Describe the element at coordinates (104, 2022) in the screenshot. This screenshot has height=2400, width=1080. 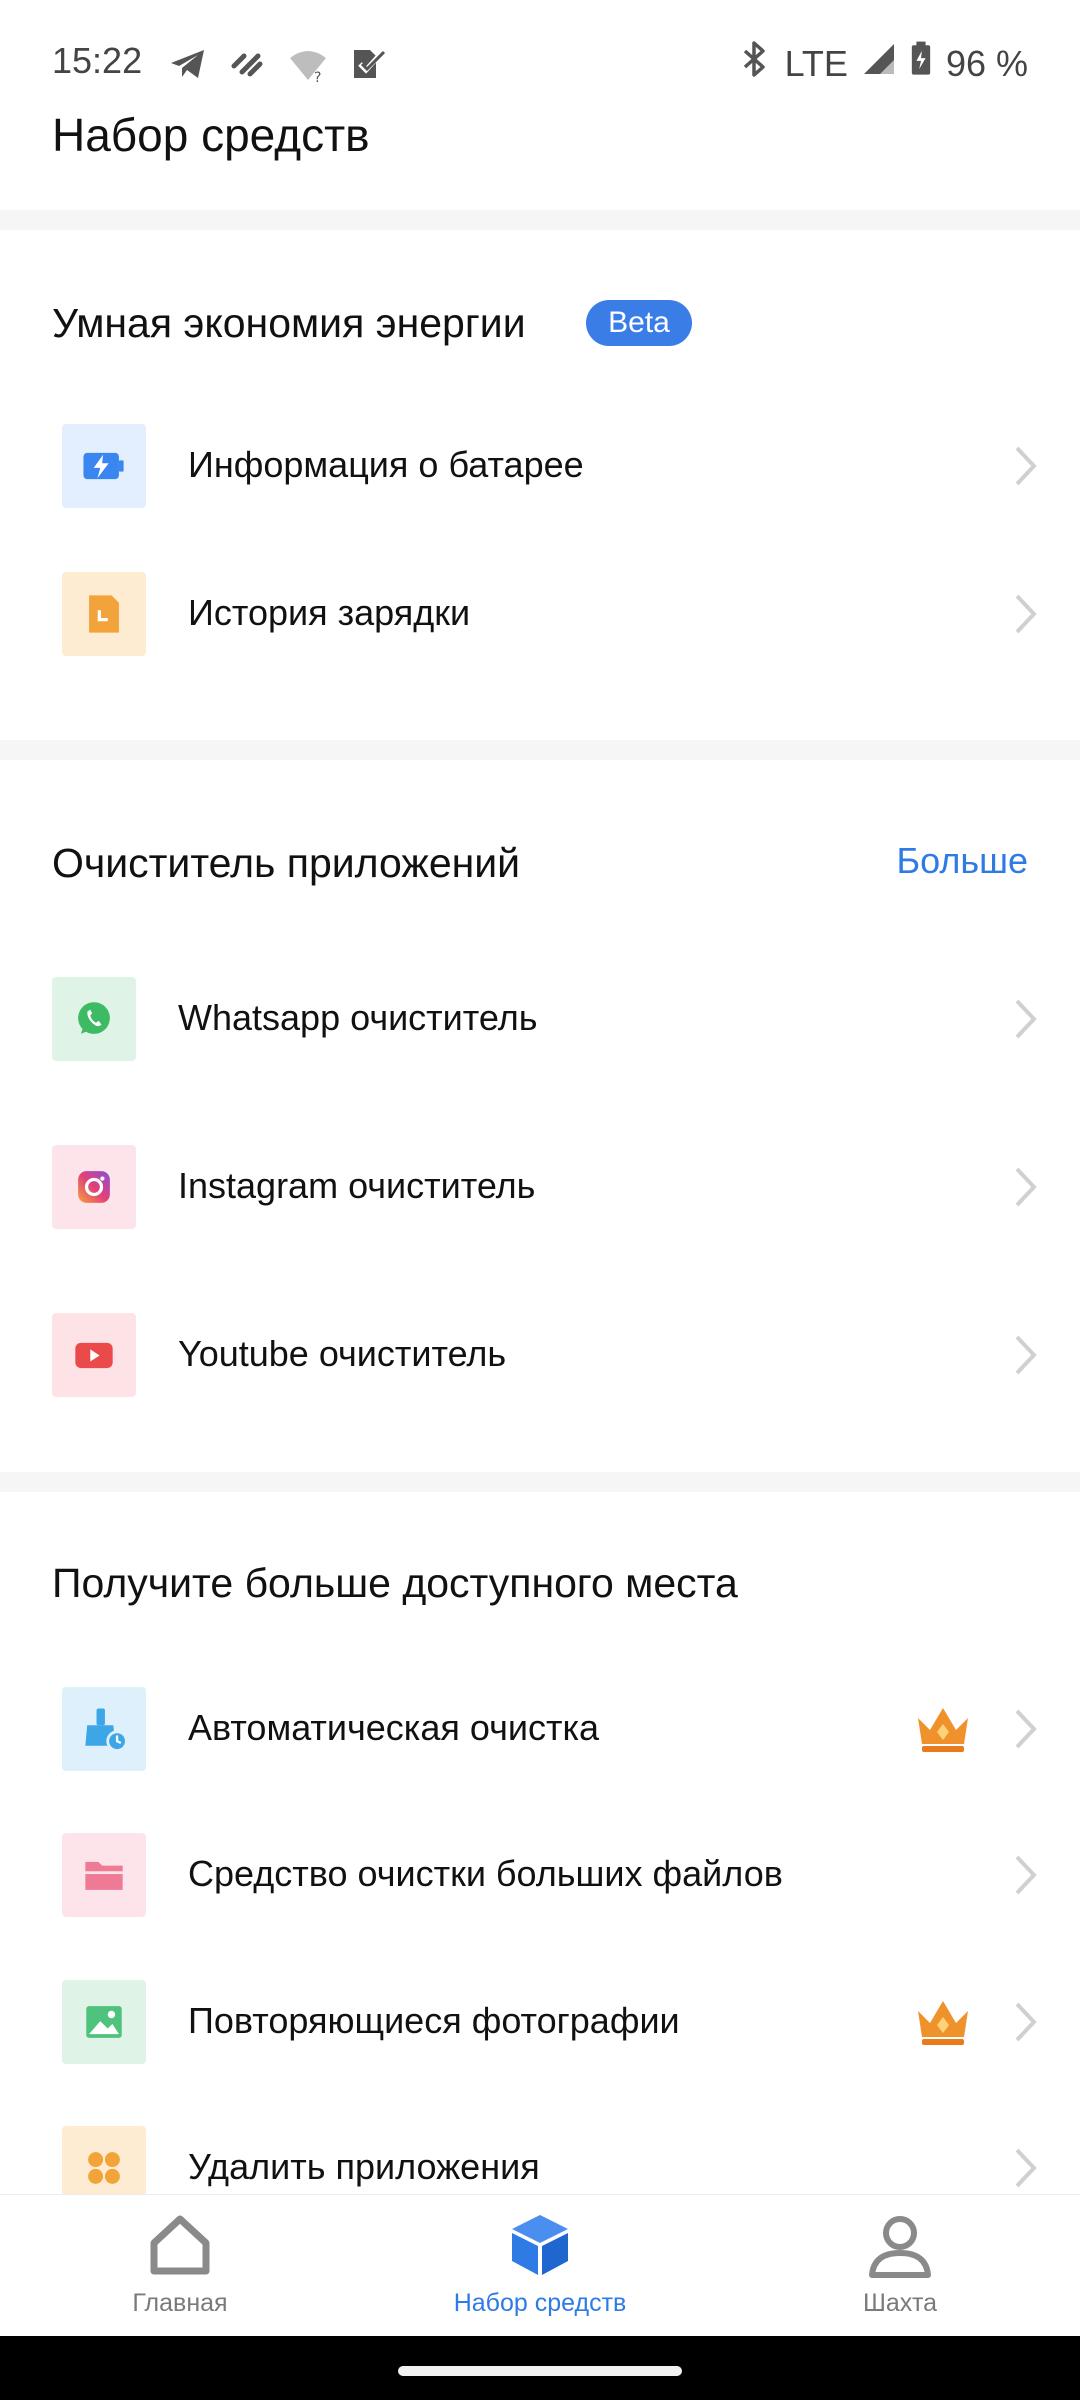
I see `image-icon` at that location.